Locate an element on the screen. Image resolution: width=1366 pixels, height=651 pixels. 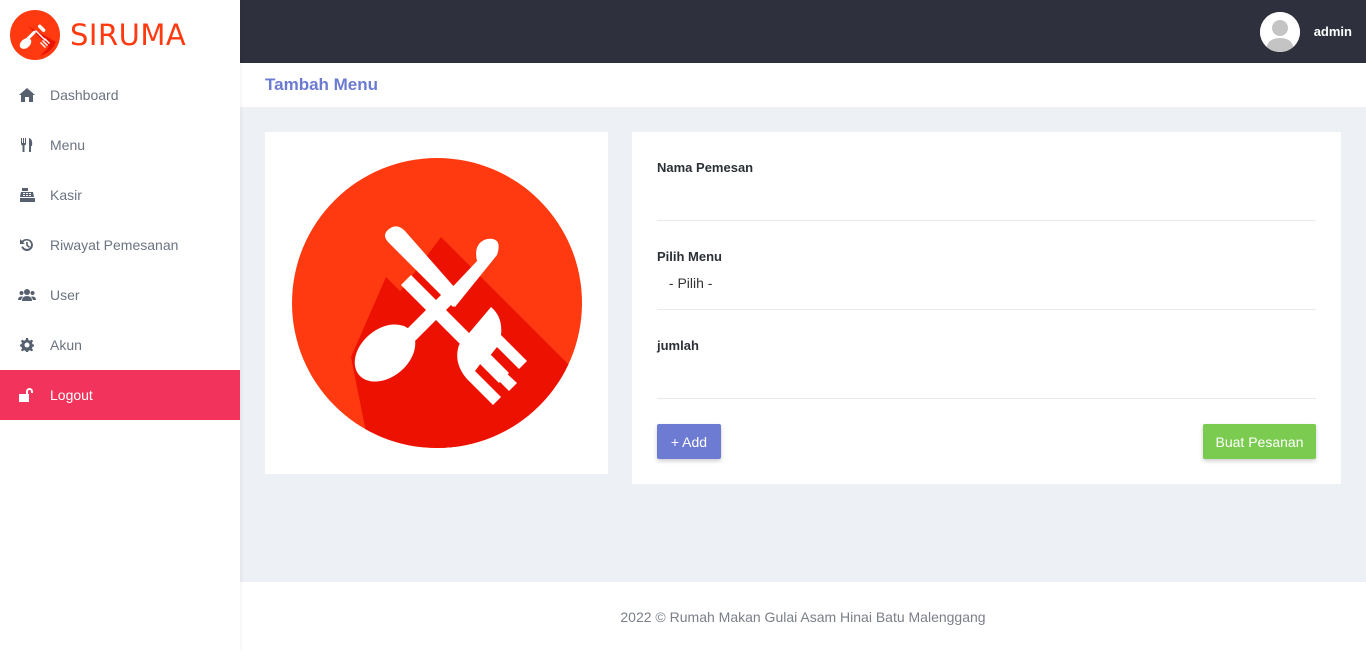
sidebar-item-akun: Akun is located at coordinates (120, 345).